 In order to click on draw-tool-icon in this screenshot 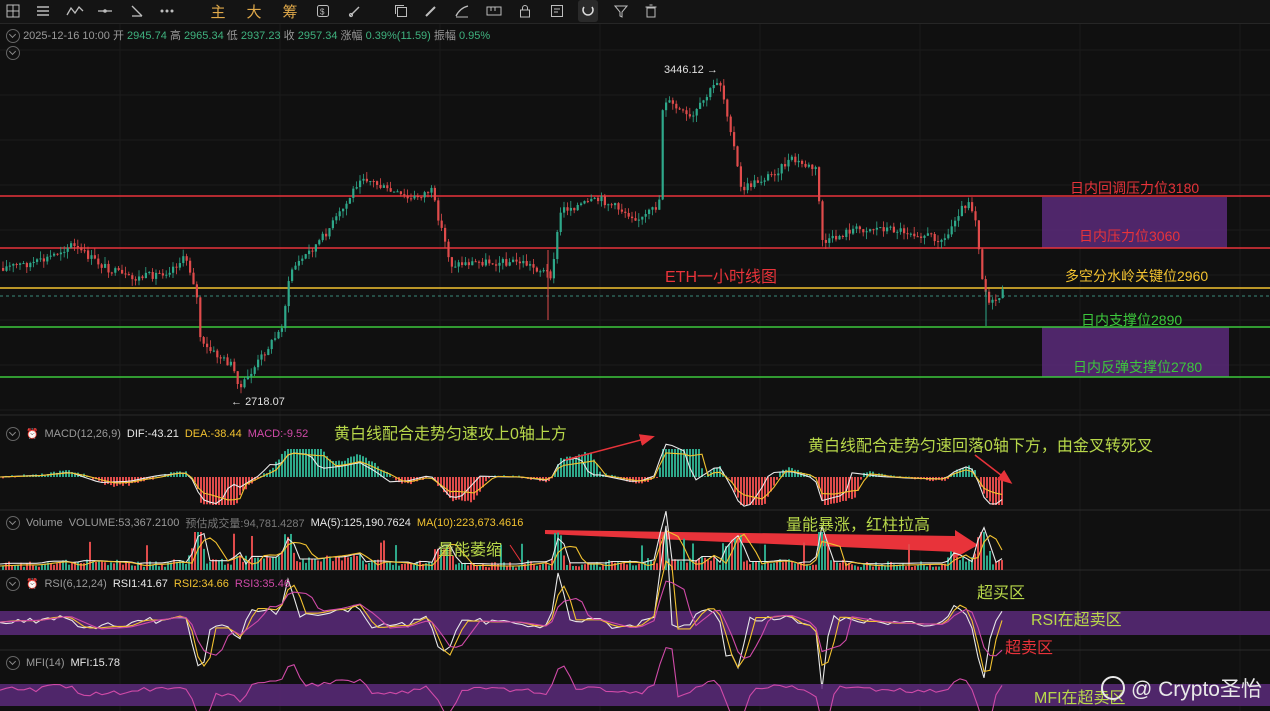, I will do `click(355, 11)`.